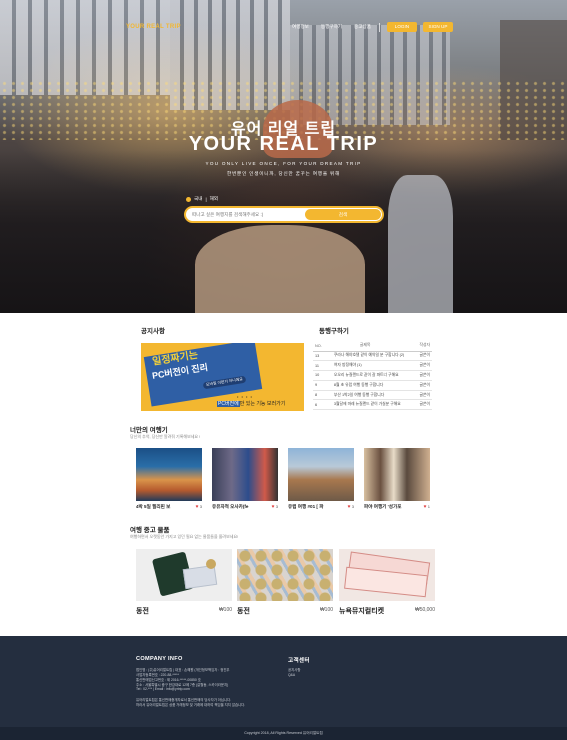 The height and width of the screenshot is (740, 567). What do you see at coordinates (343, 214) in the screenshot?
I see `search-button: 검색` at bounding box center [343, 214].